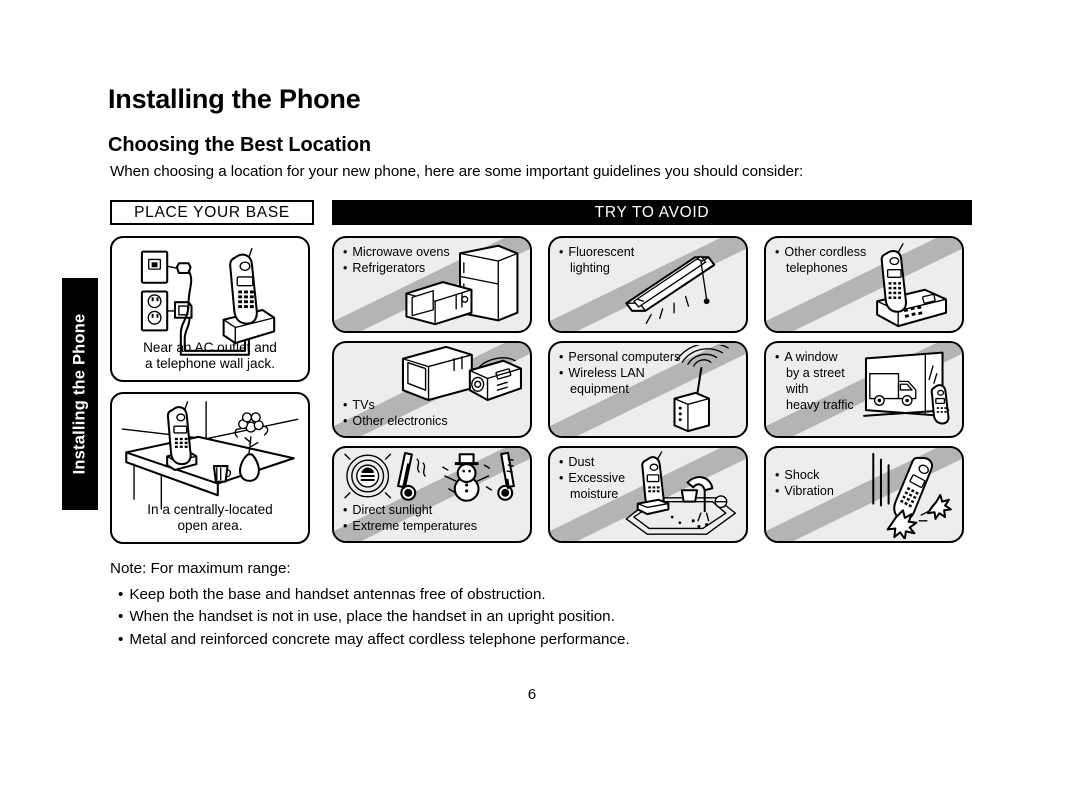 Image resolution: width=1080 pixels, height=795 pixels. I want to click on avoid-panel-content: Shock Vibration, so click(864, 494).